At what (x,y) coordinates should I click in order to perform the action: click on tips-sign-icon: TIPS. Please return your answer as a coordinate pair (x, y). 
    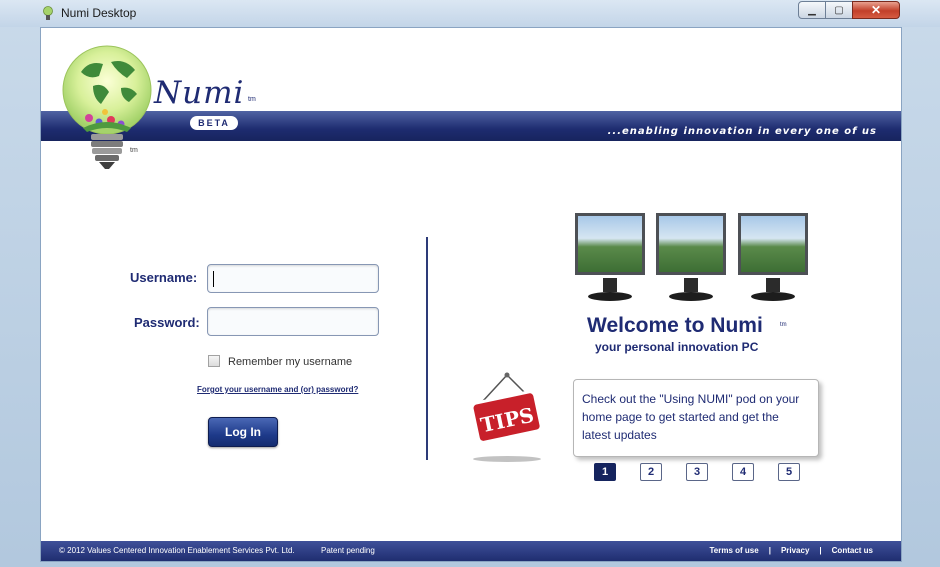
    Looking at the image, I should click on (506, 417).